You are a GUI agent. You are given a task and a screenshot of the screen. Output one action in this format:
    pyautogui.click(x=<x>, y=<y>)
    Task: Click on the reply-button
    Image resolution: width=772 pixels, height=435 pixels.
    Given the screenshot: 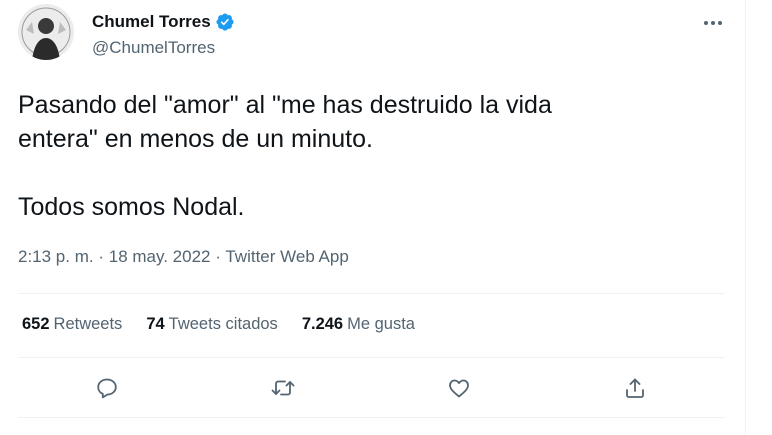 What is the action you would take?
    pyautogui.click(x=107, y=388)
    